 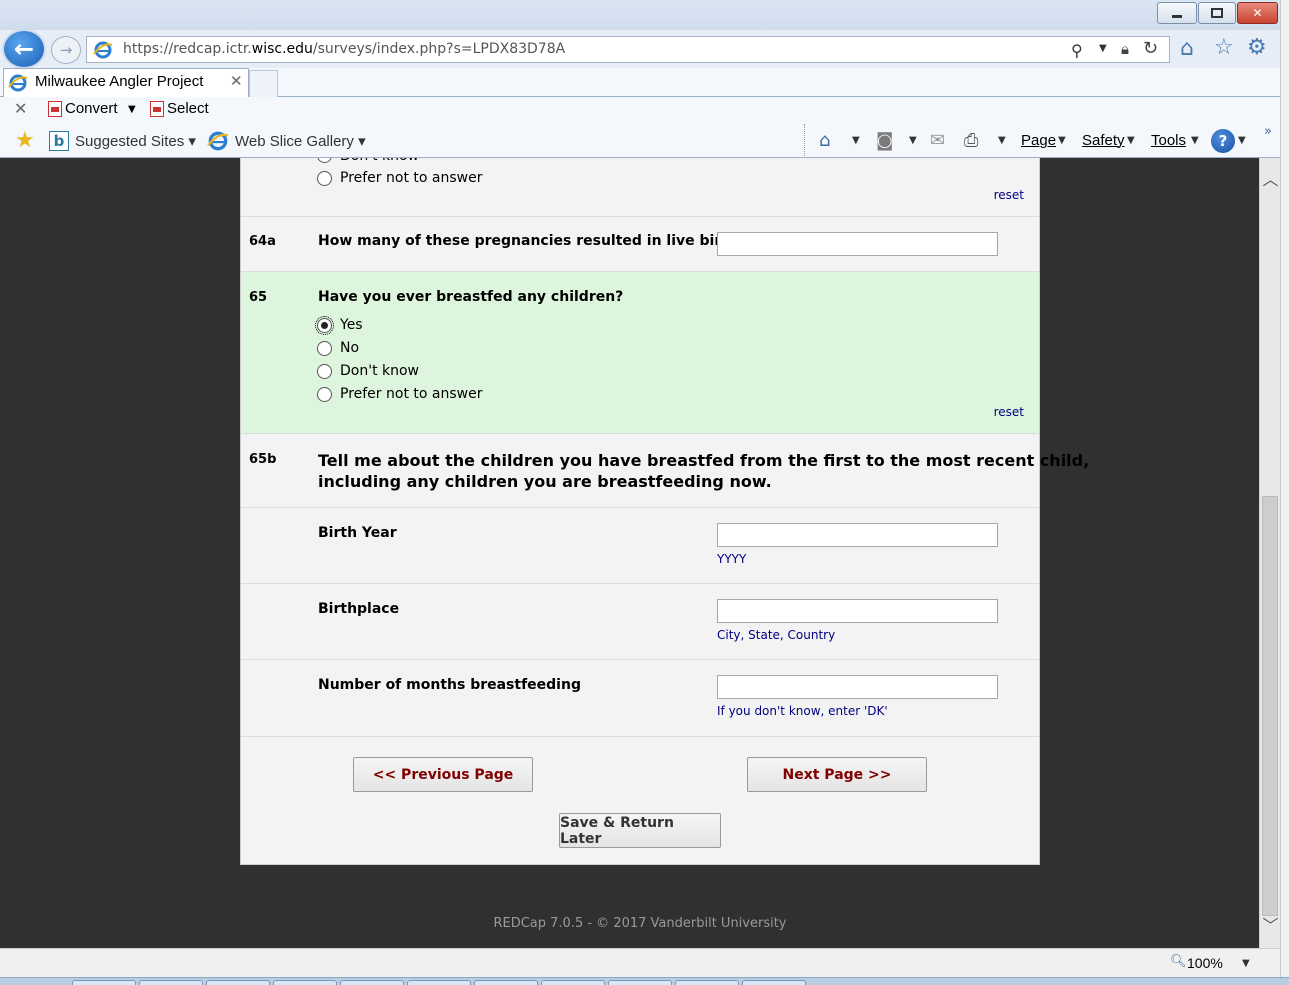 What do you see at coordinates (1131, 140) in the screenshot?
I see `safety-dropdown-icon: ▼` at bounding box center [1131, 140].